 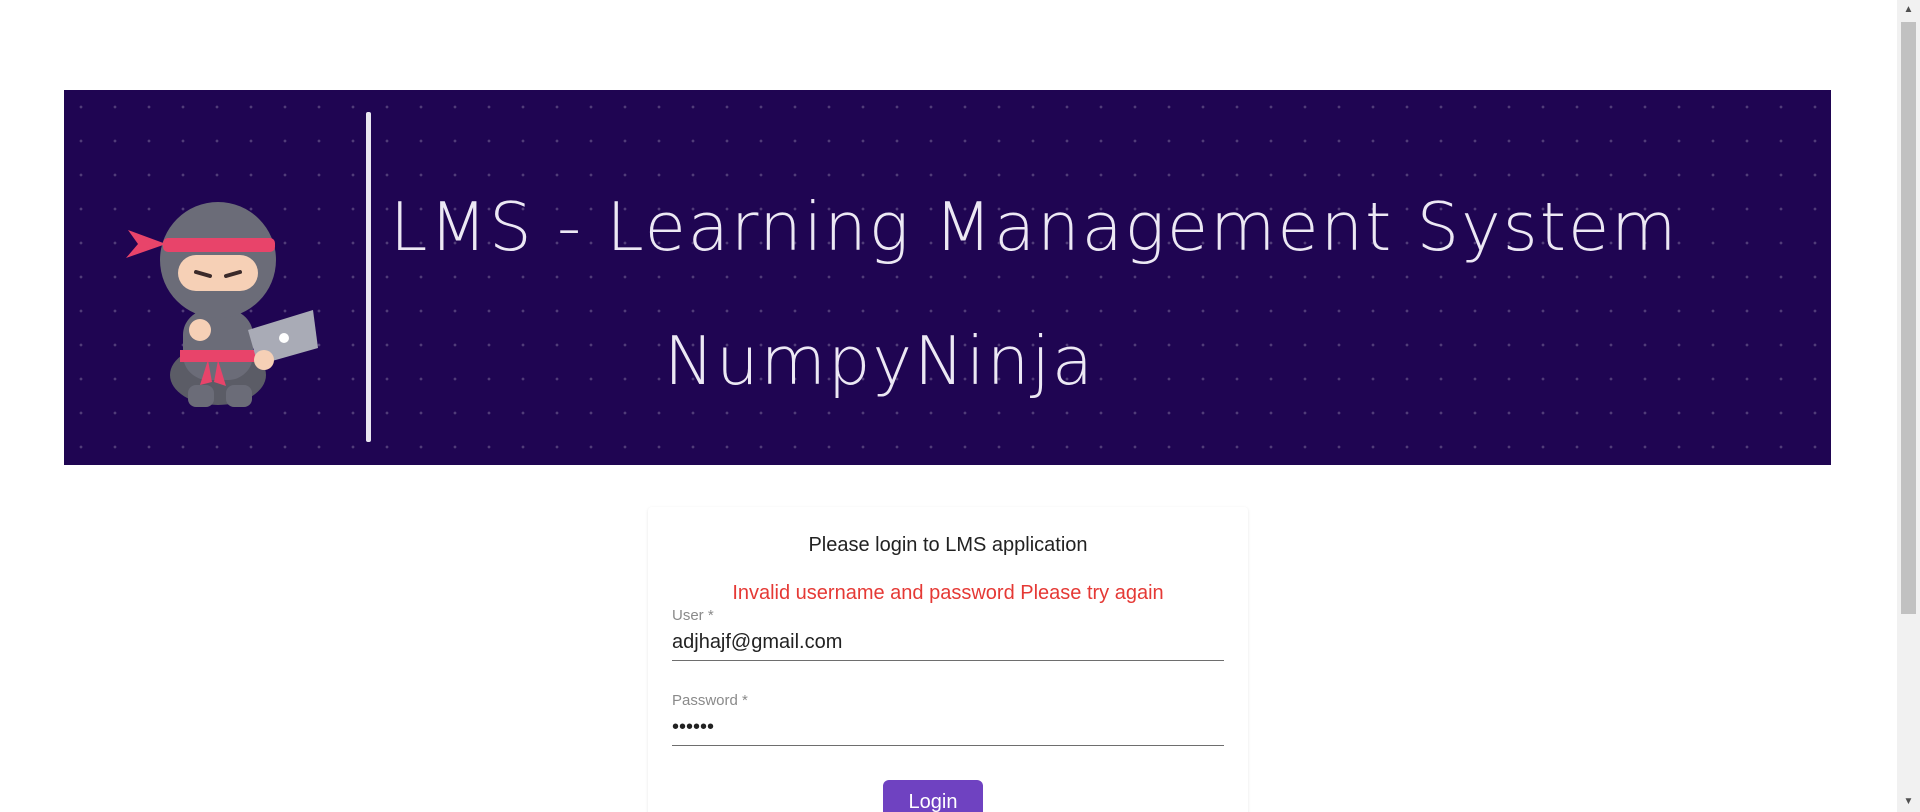 I want to click on vertical-scrollbar: ▲ ▼, so click(x=1908, y=406).